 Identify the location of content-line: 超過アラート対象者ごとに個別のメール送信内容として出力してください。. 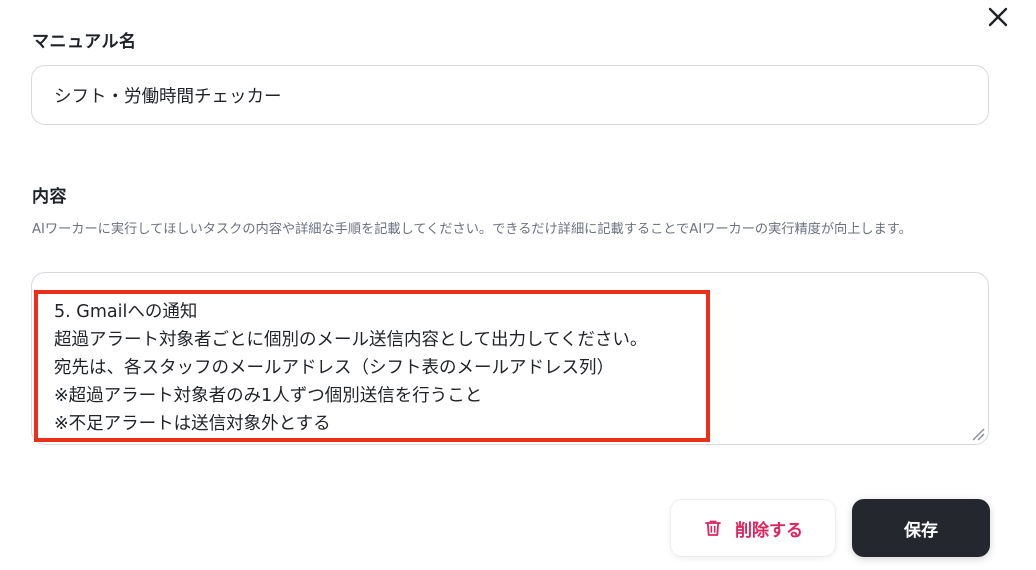
(351, 340).